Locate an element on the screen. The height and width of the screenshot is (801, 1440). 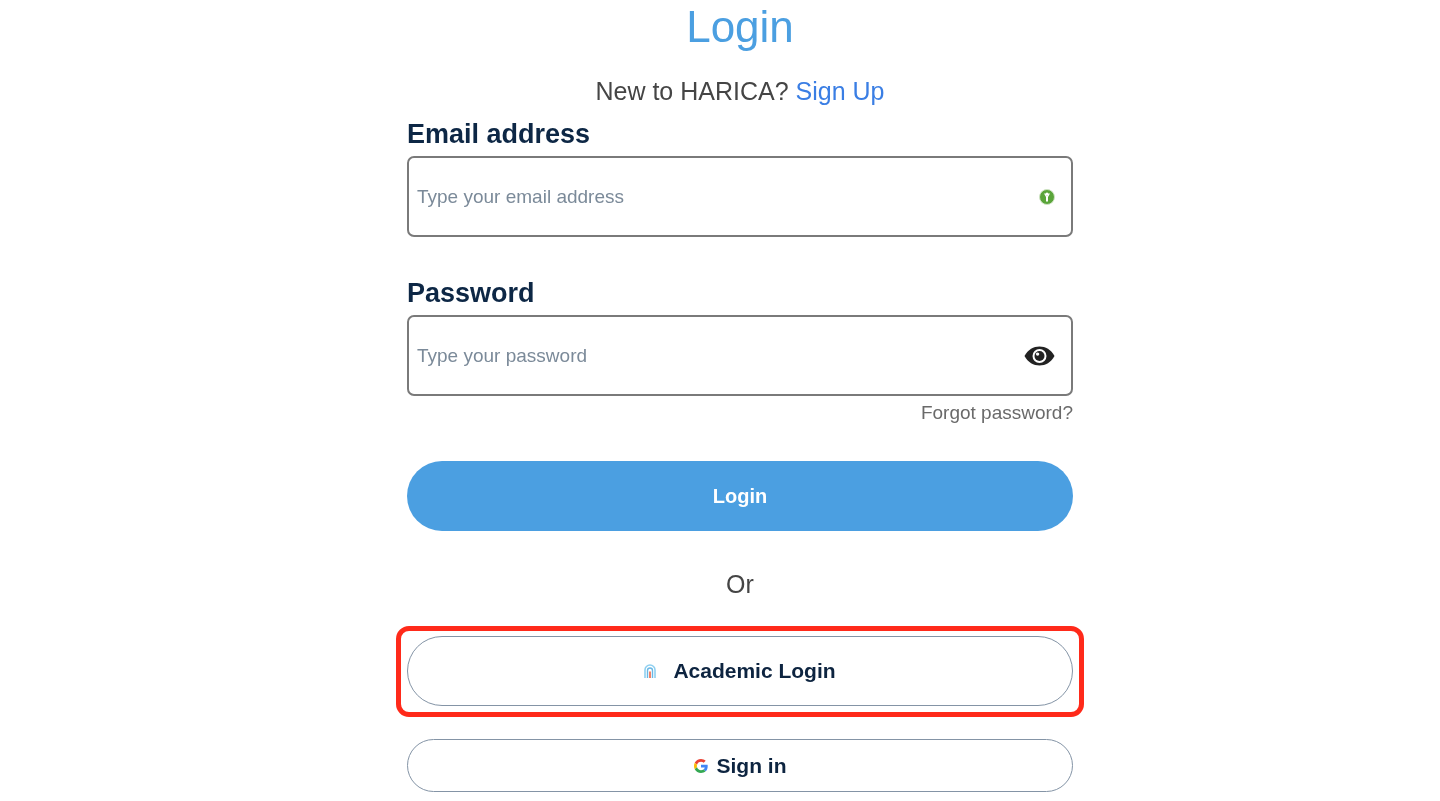
google-sign-in-button: Sign in is located at coordinates (740, 765).